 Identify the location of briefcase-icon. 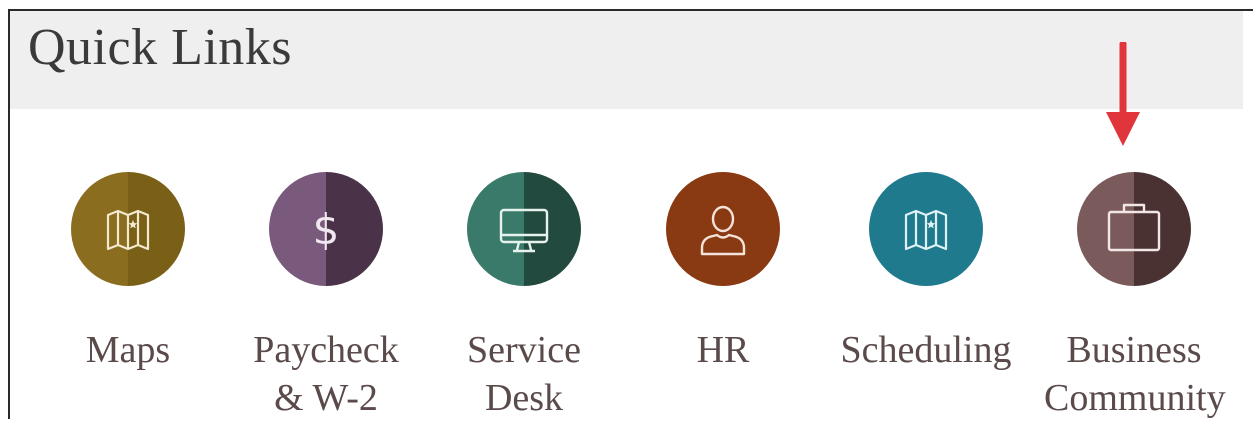
(1134, 227).